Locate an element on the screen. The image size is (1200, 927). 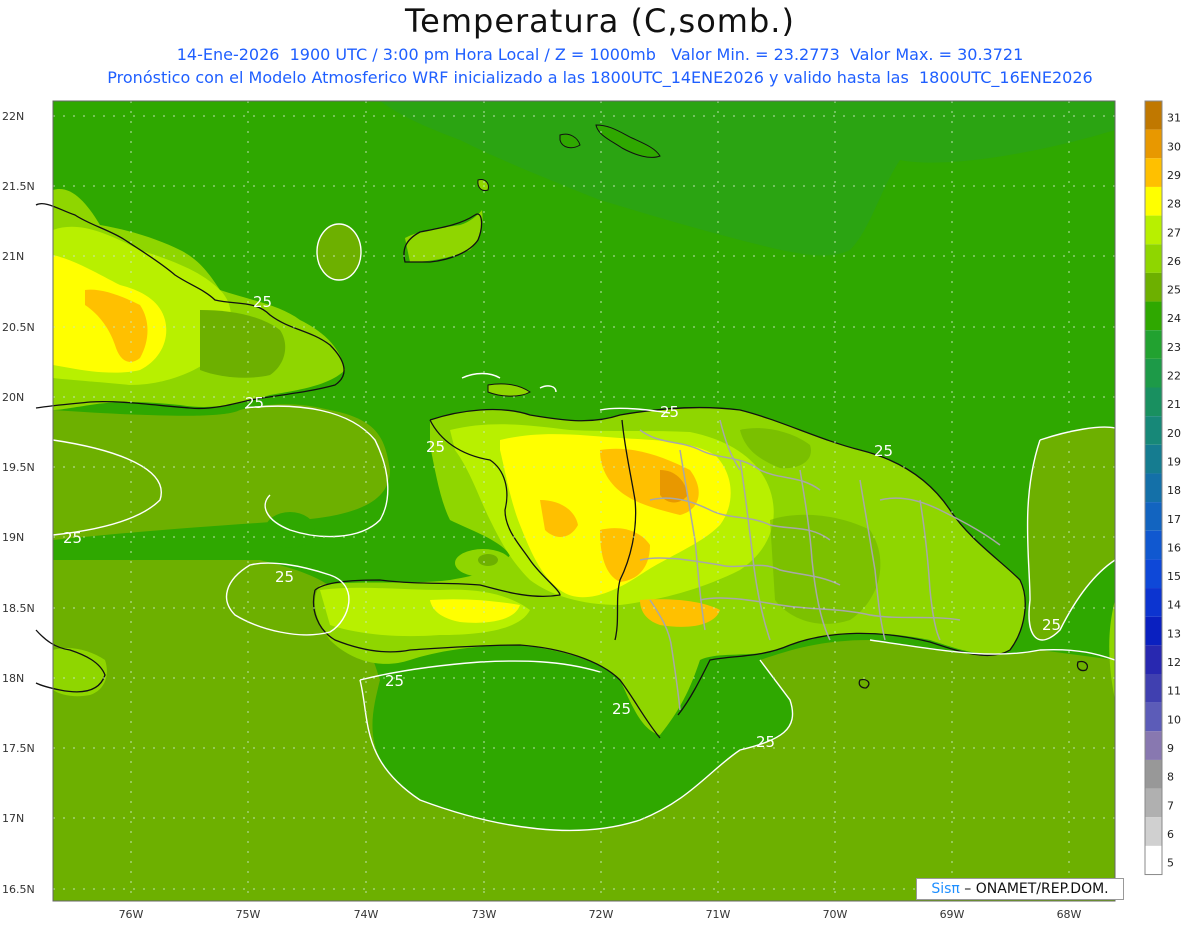
longitude-axis: 76W 75W 74W 73W 72W 71W 70W 69W 68W is located at coordinates (600, 914).